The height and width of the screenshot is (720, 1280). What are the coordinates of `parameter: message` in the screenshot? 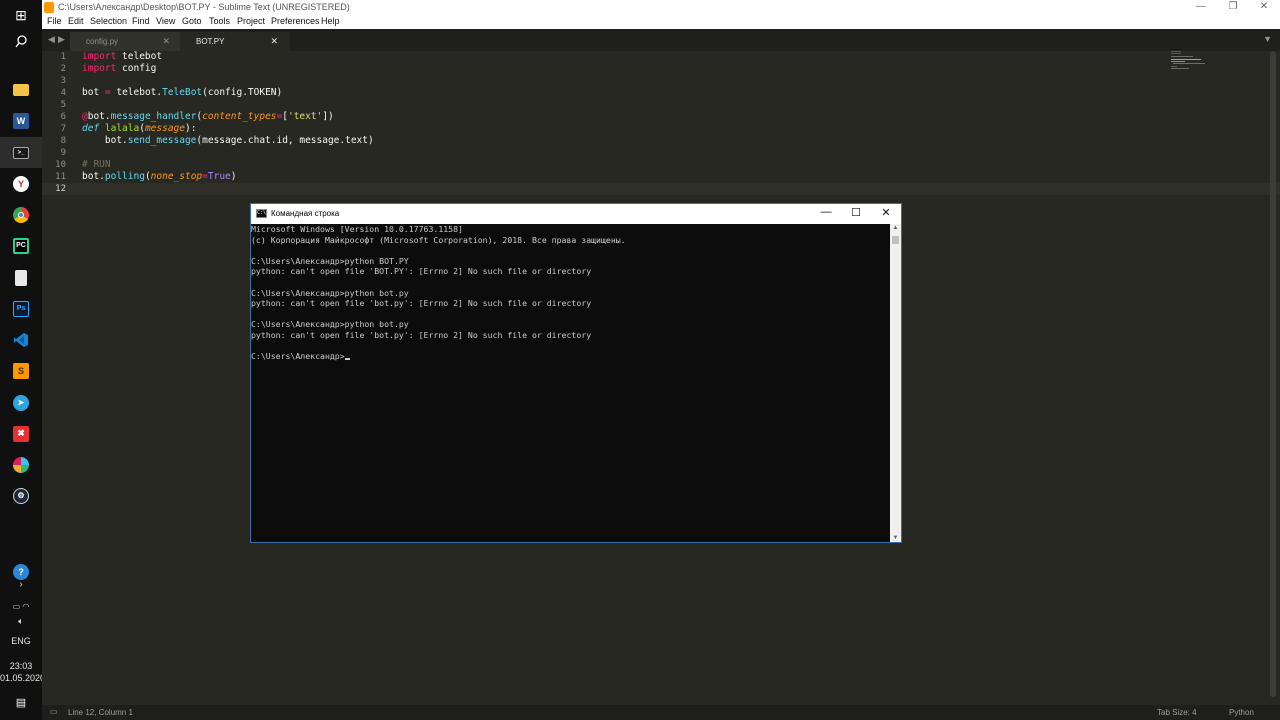 It's located at (164, 128).